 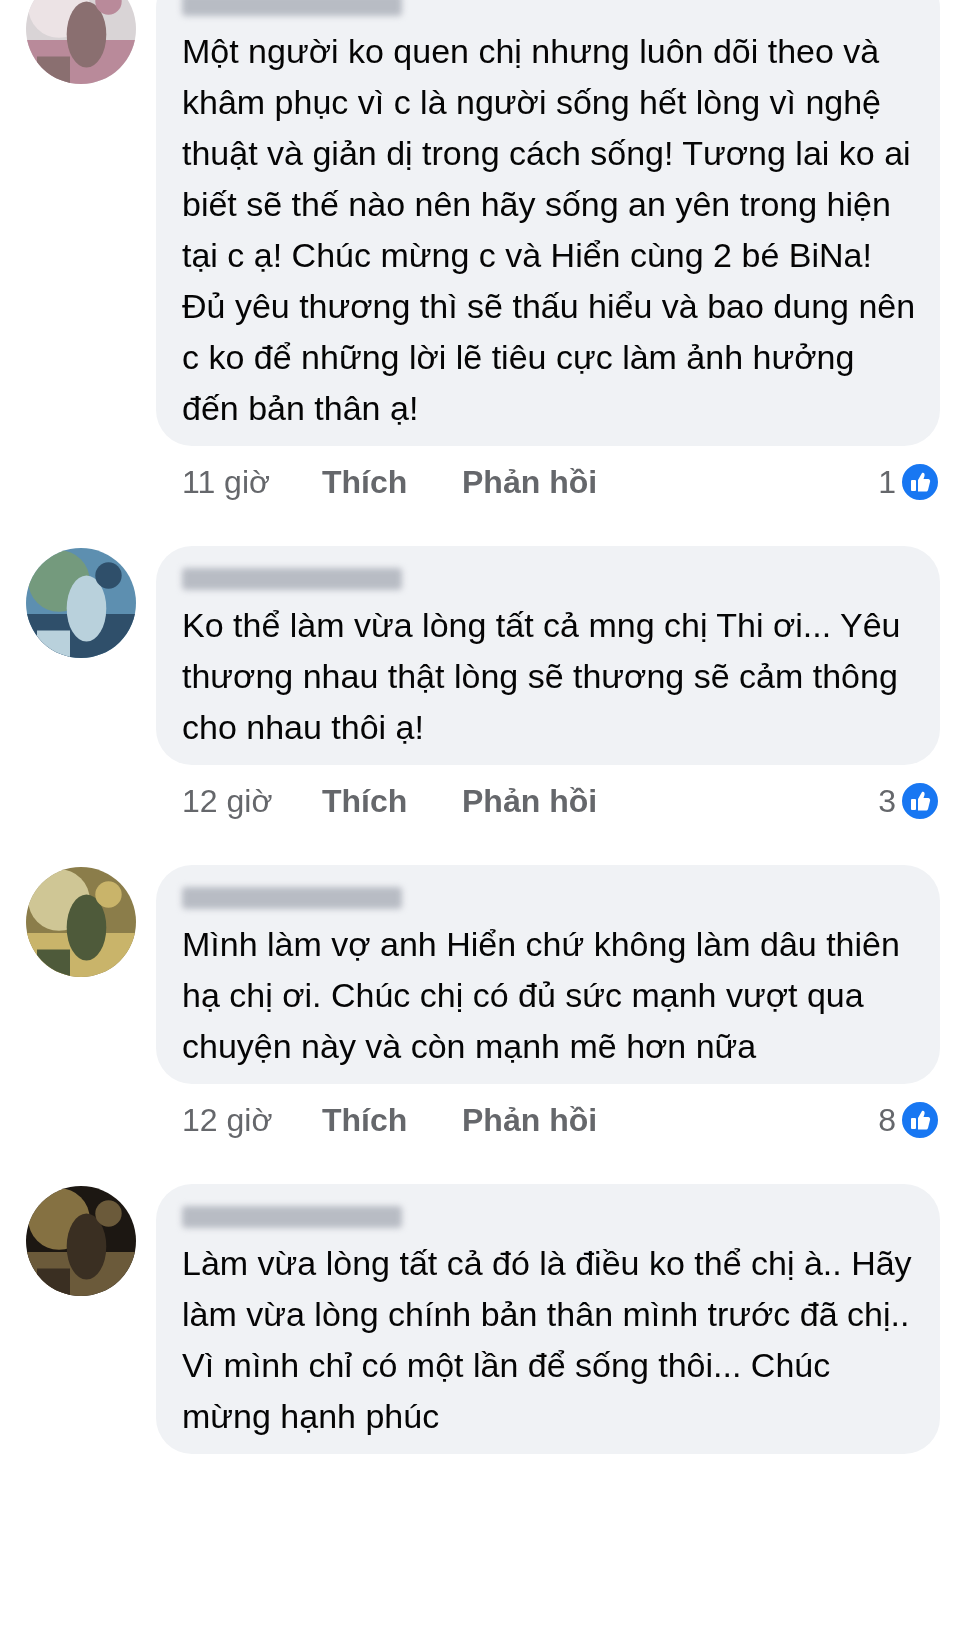 I want to click on comment-time: 11 giờ, so click(x=226, y=482).